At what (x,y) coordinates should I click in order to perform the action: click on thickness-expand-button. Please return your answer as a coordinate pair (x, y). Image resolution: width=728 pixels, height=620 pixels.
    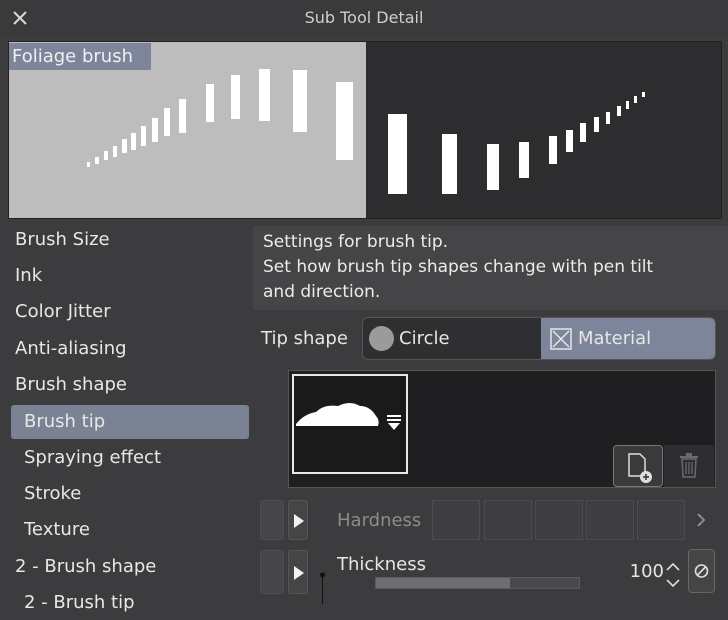
    Looking at the image, I should click on (298, 572).